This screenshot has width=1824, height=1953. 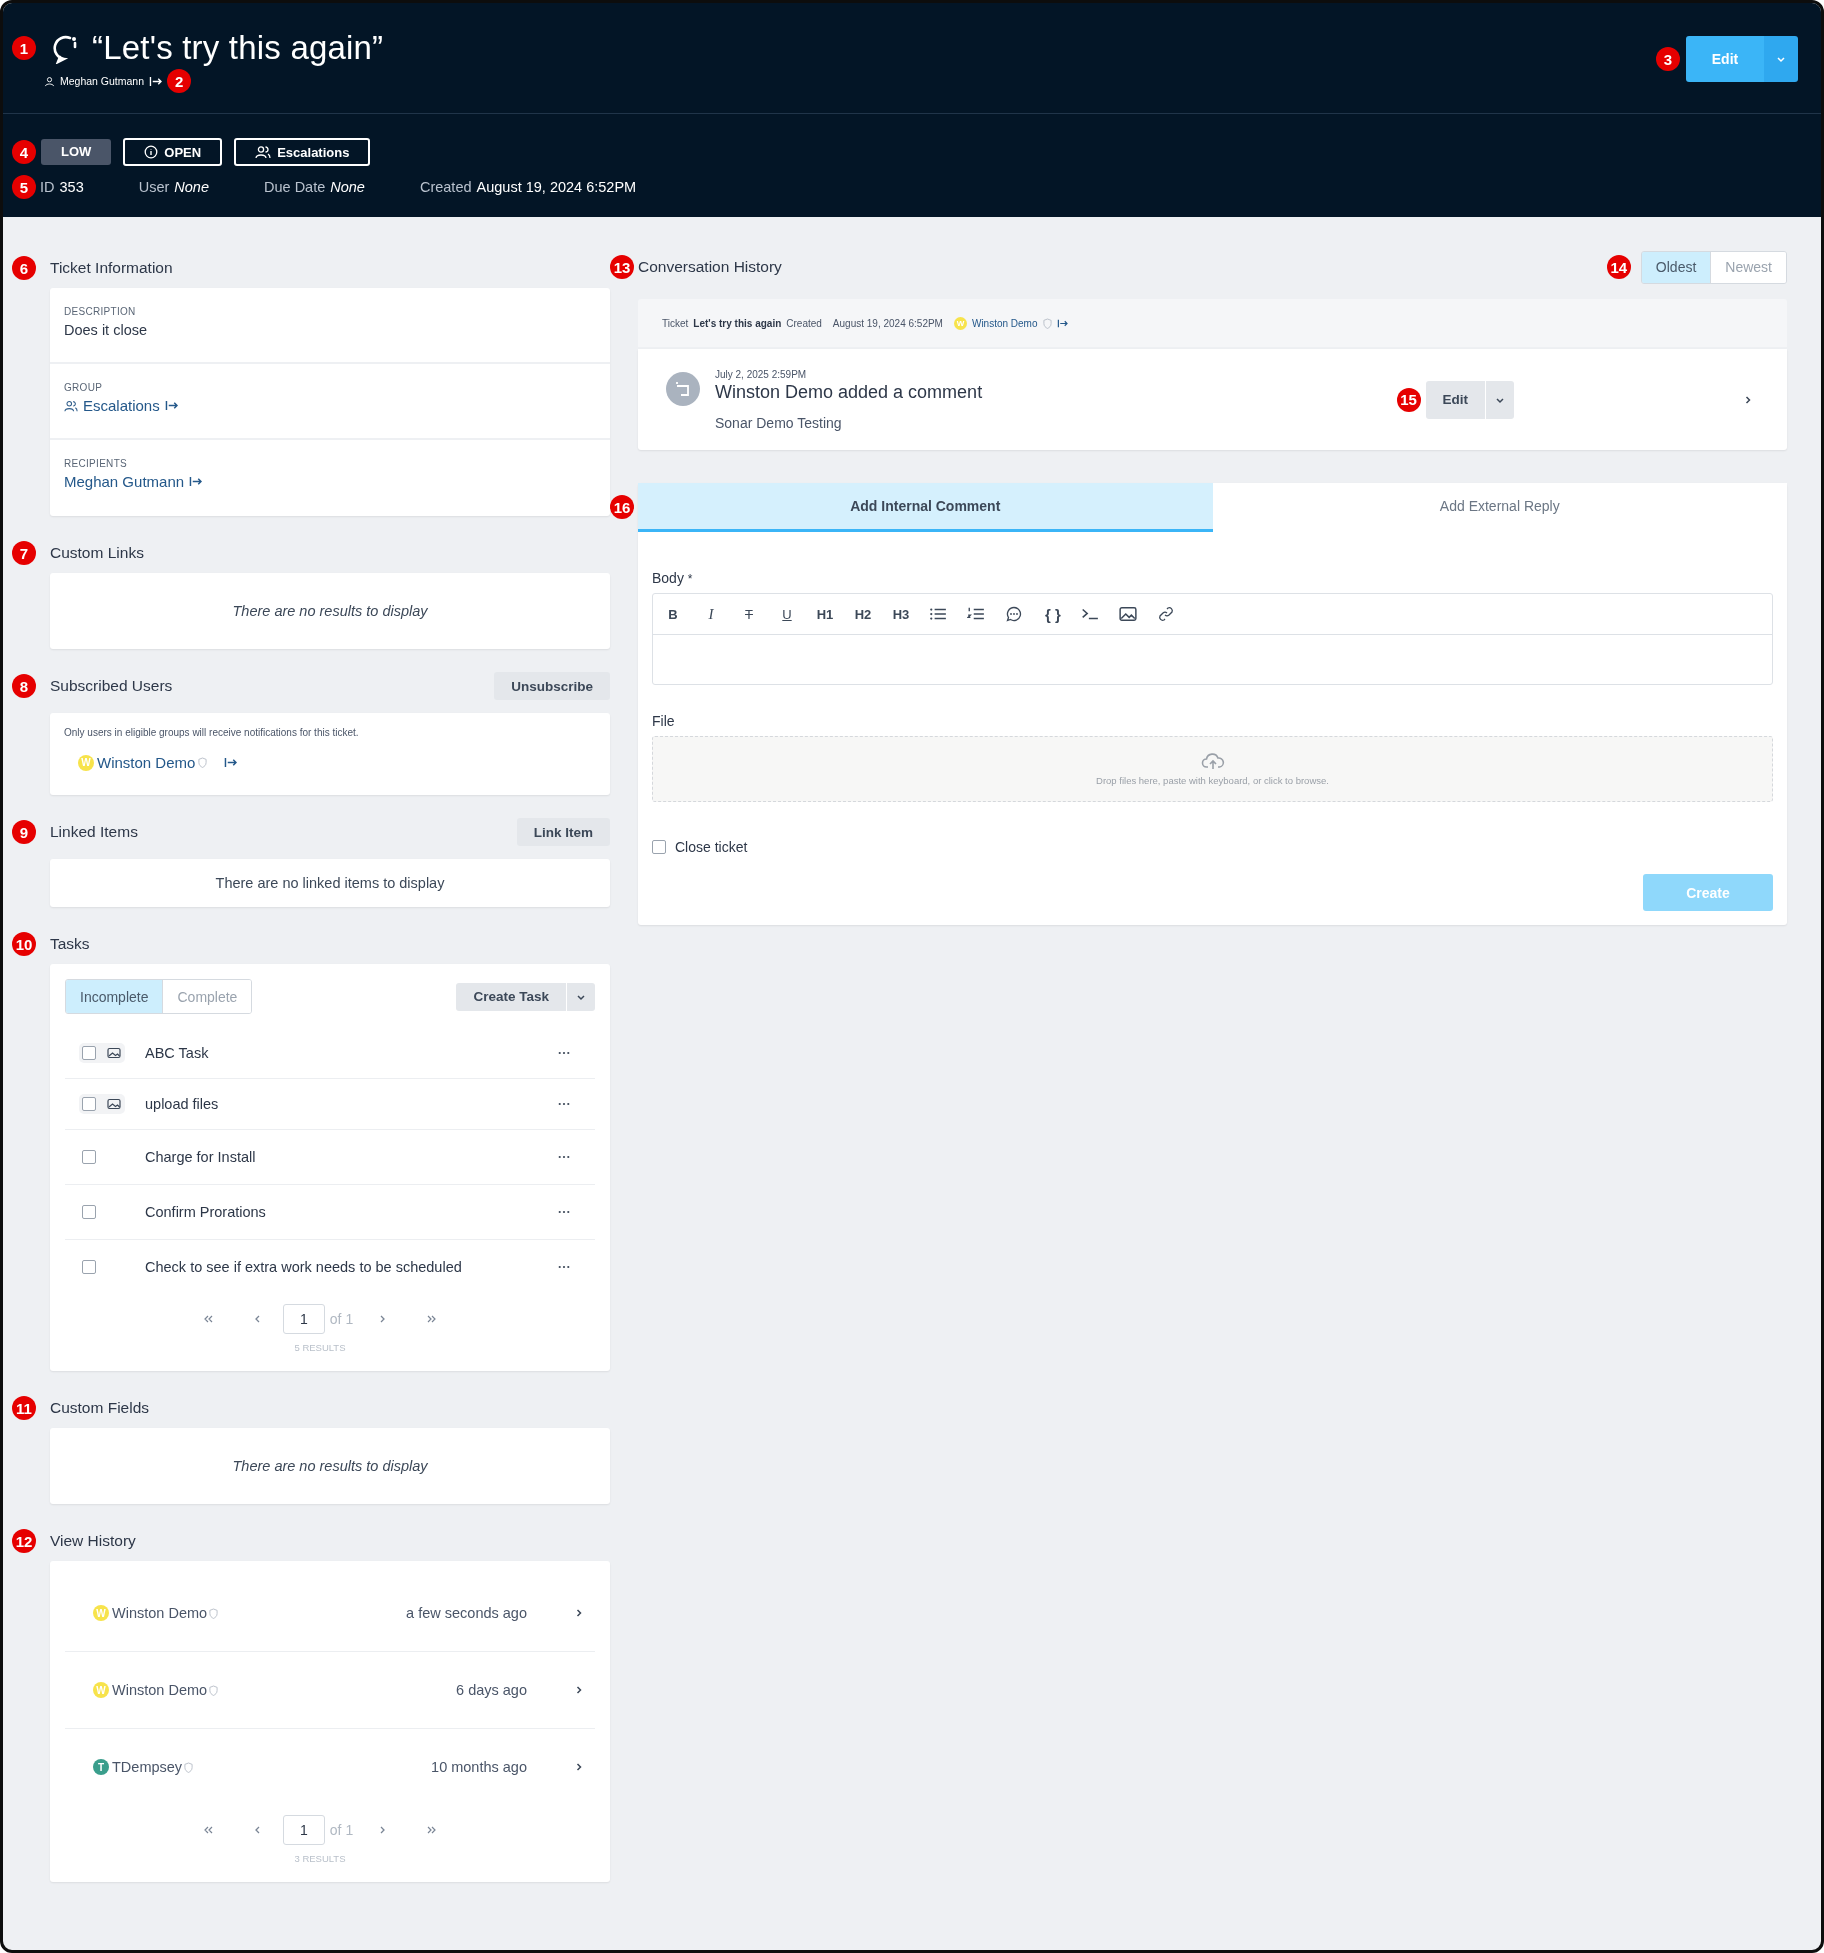 I want to click on body-editor: B I T U H1 H2 H3 { }, so click(x=1212, y=639).